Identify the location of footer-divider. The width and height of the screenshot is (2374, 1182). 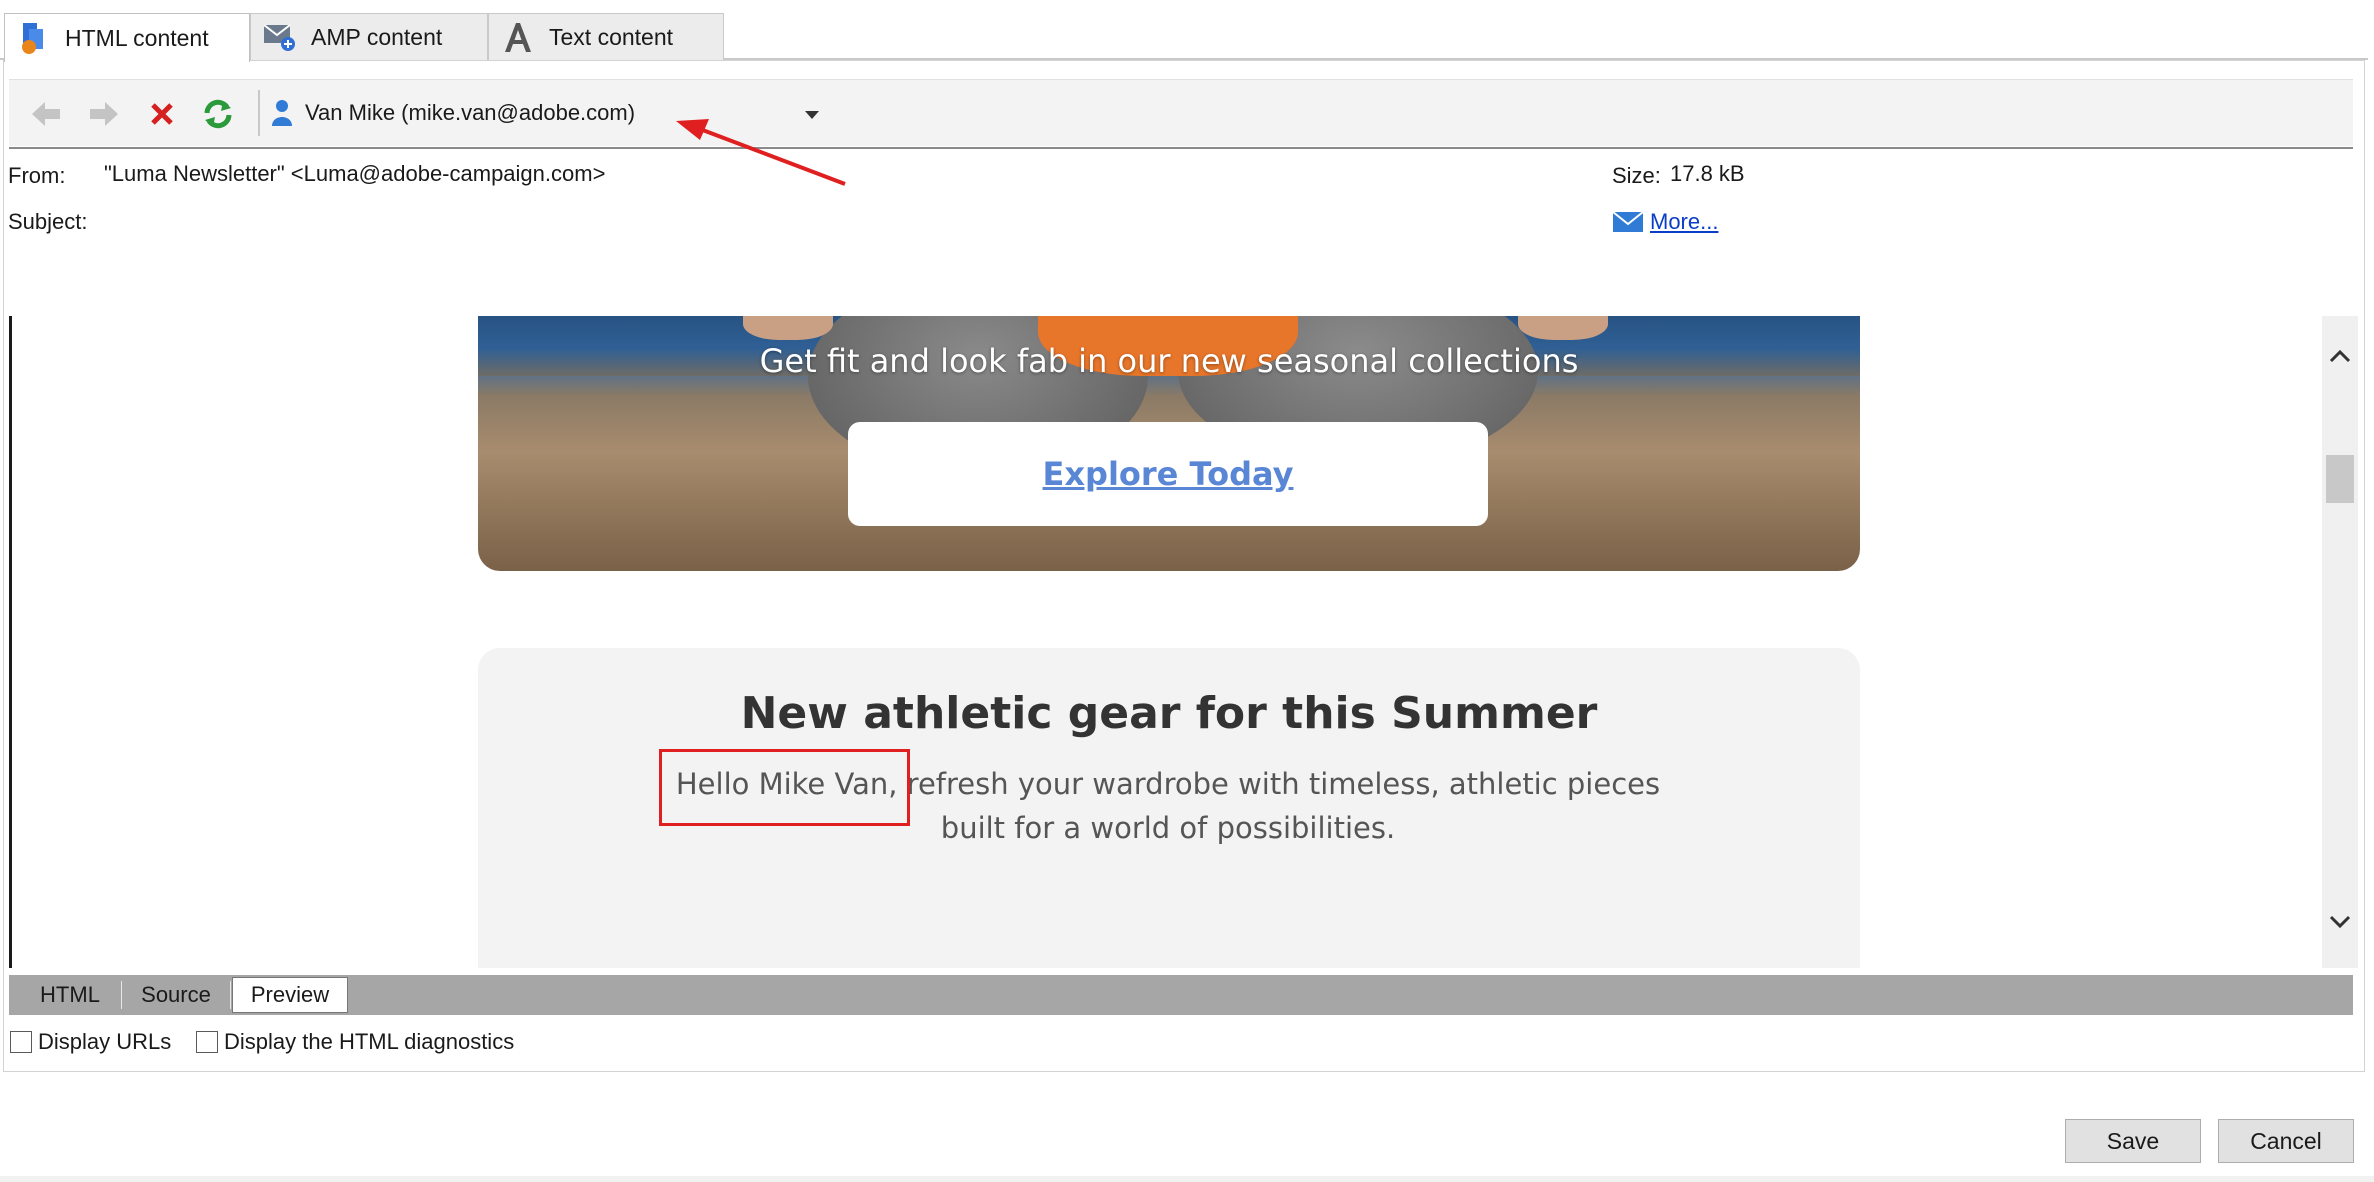
(1187, 1179).